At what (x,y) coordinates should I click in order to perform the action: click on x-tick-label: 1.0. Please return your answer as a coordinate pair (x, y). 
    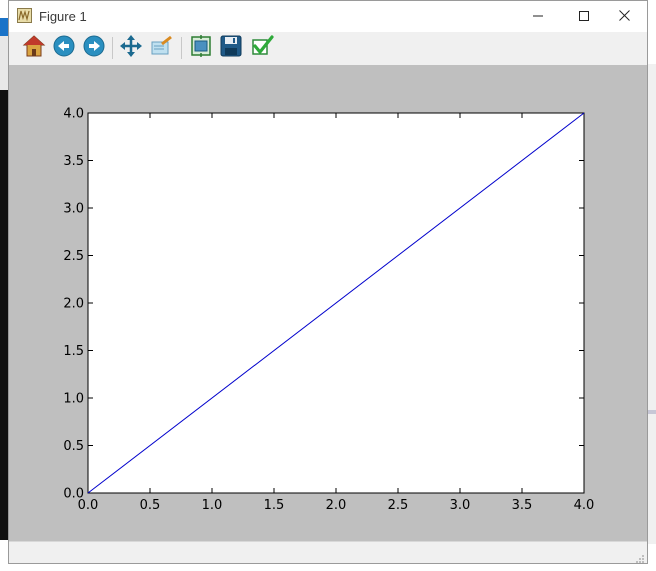
    Looking at the image, I should click on (212, 505).